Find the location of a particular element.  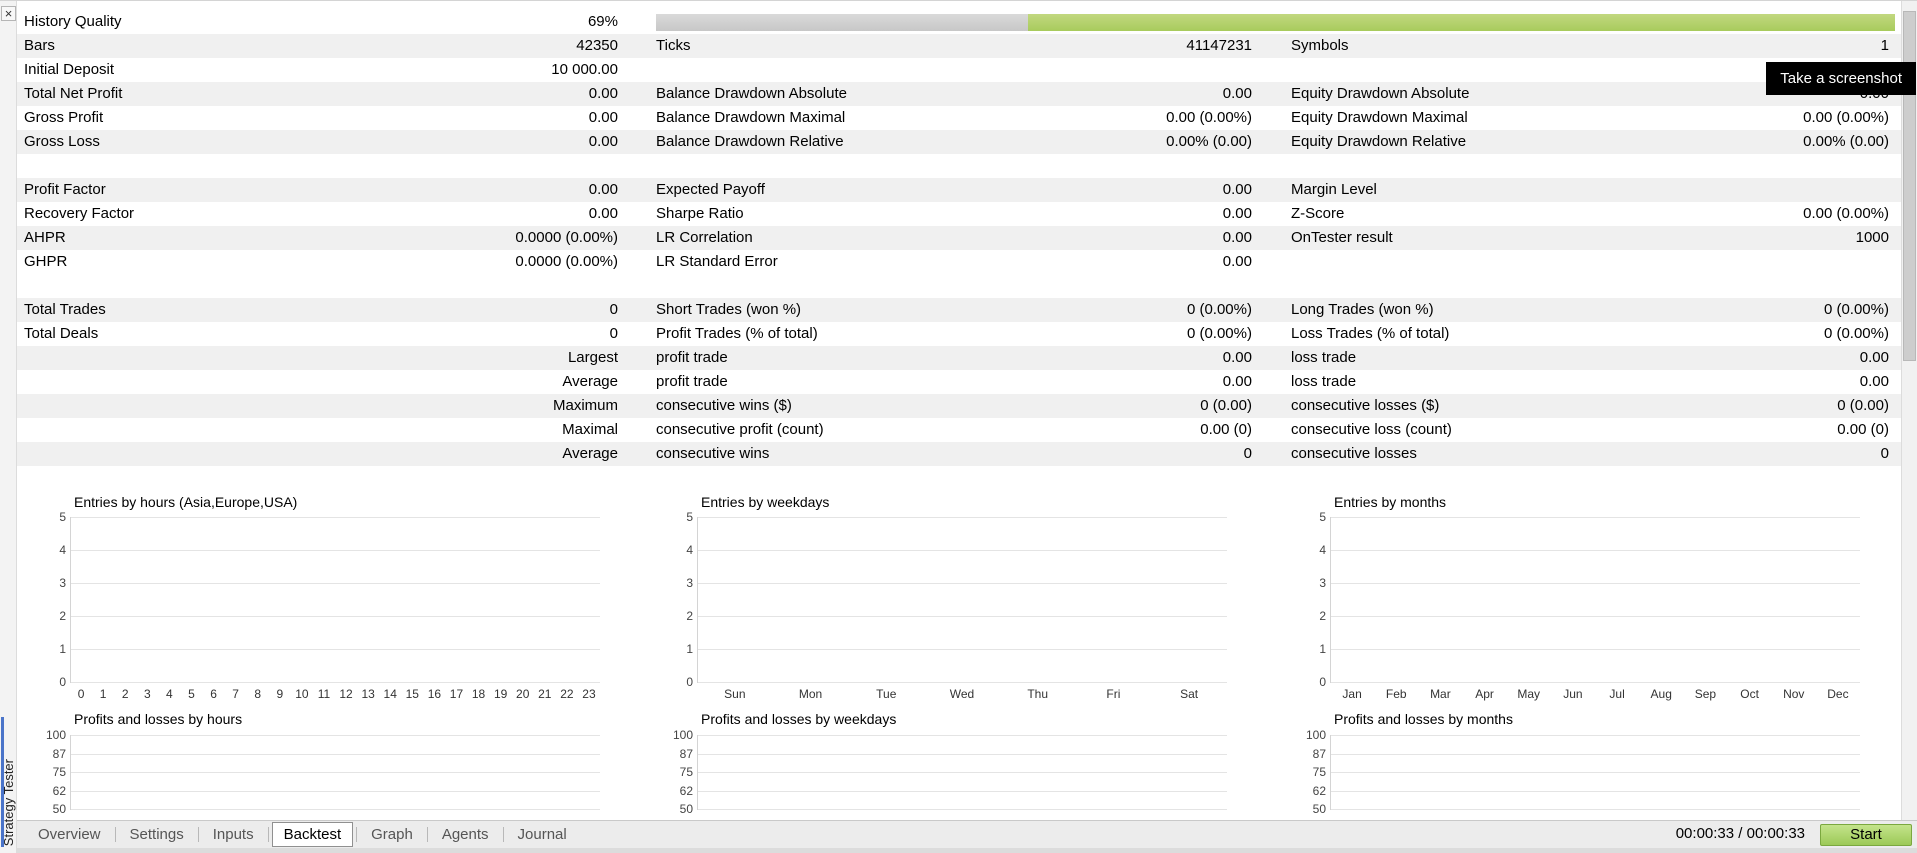

tab-overview: Overview is located at coordinates (69, 834).